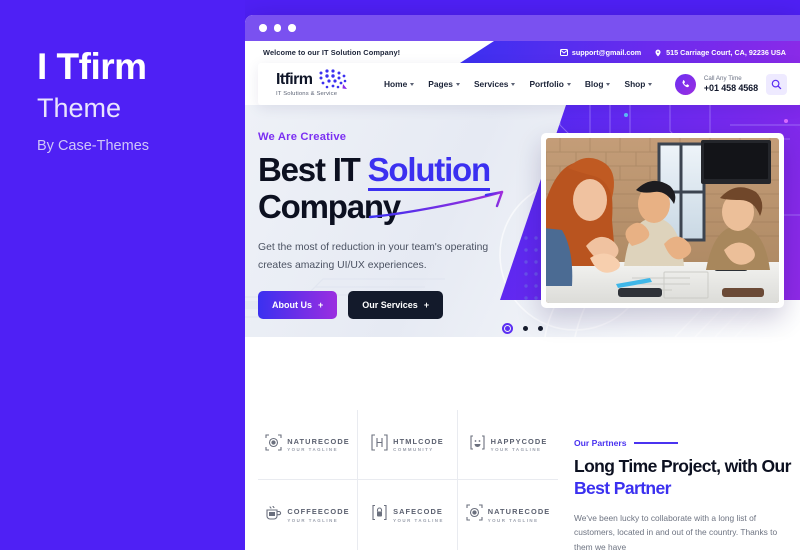  What do you see at coordinates (687, 443) in the screenshot?
I see `partners-eyebrow: Our Partners` at bounding box center [687, 443].